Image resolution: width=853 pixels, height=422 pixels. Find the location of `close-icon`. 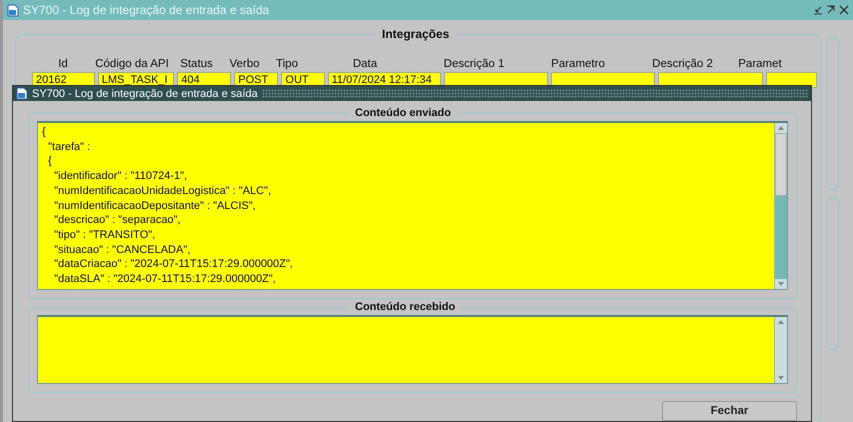

close-icon is located at coordinates (844, 10).